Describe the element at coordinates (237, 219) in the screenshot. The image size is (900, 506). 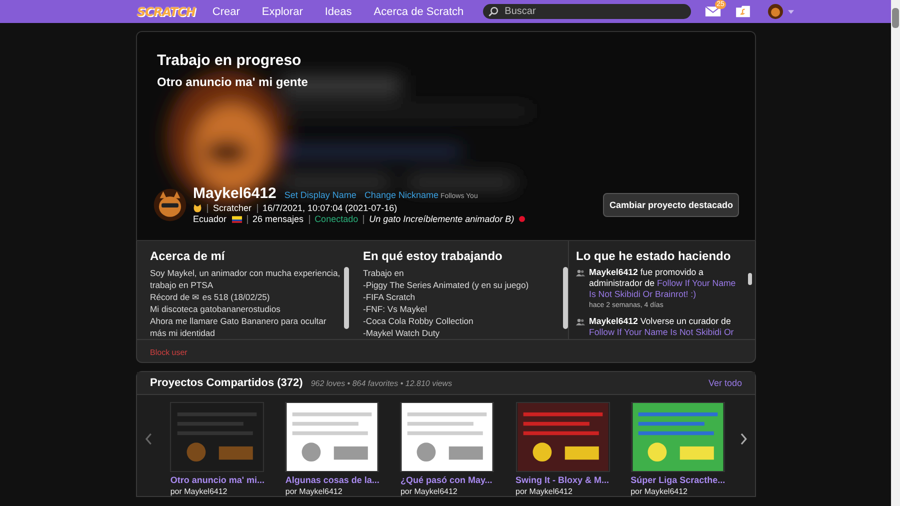
I see `flag-icon` at that location.